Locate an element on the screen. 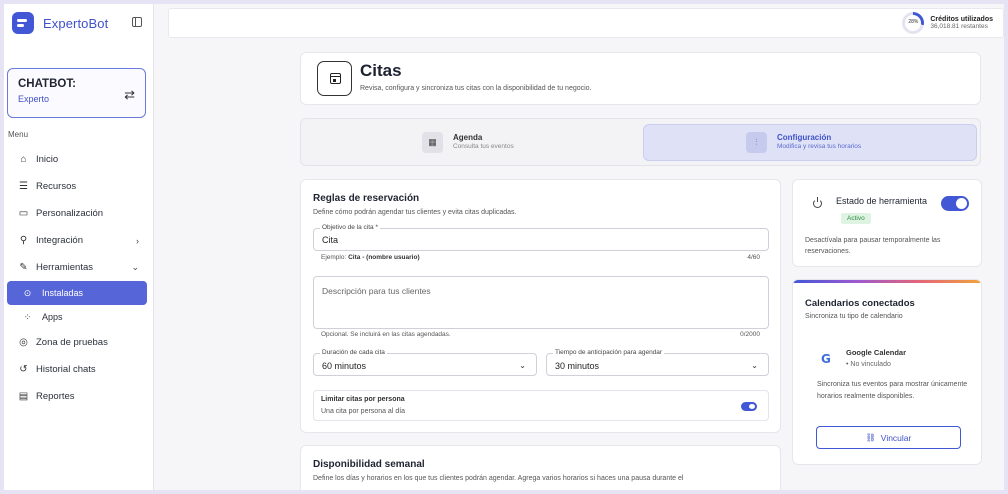 The width and height of the screenshot is (1008, 494). duration-label: Duración de cada cita is located at coordinates (353, 352).